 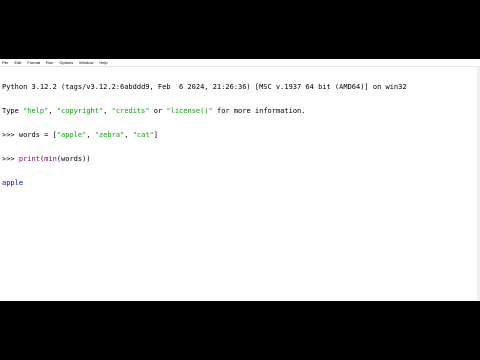 I want to click on string-literal: "zebra", so click(x=109, y=135).